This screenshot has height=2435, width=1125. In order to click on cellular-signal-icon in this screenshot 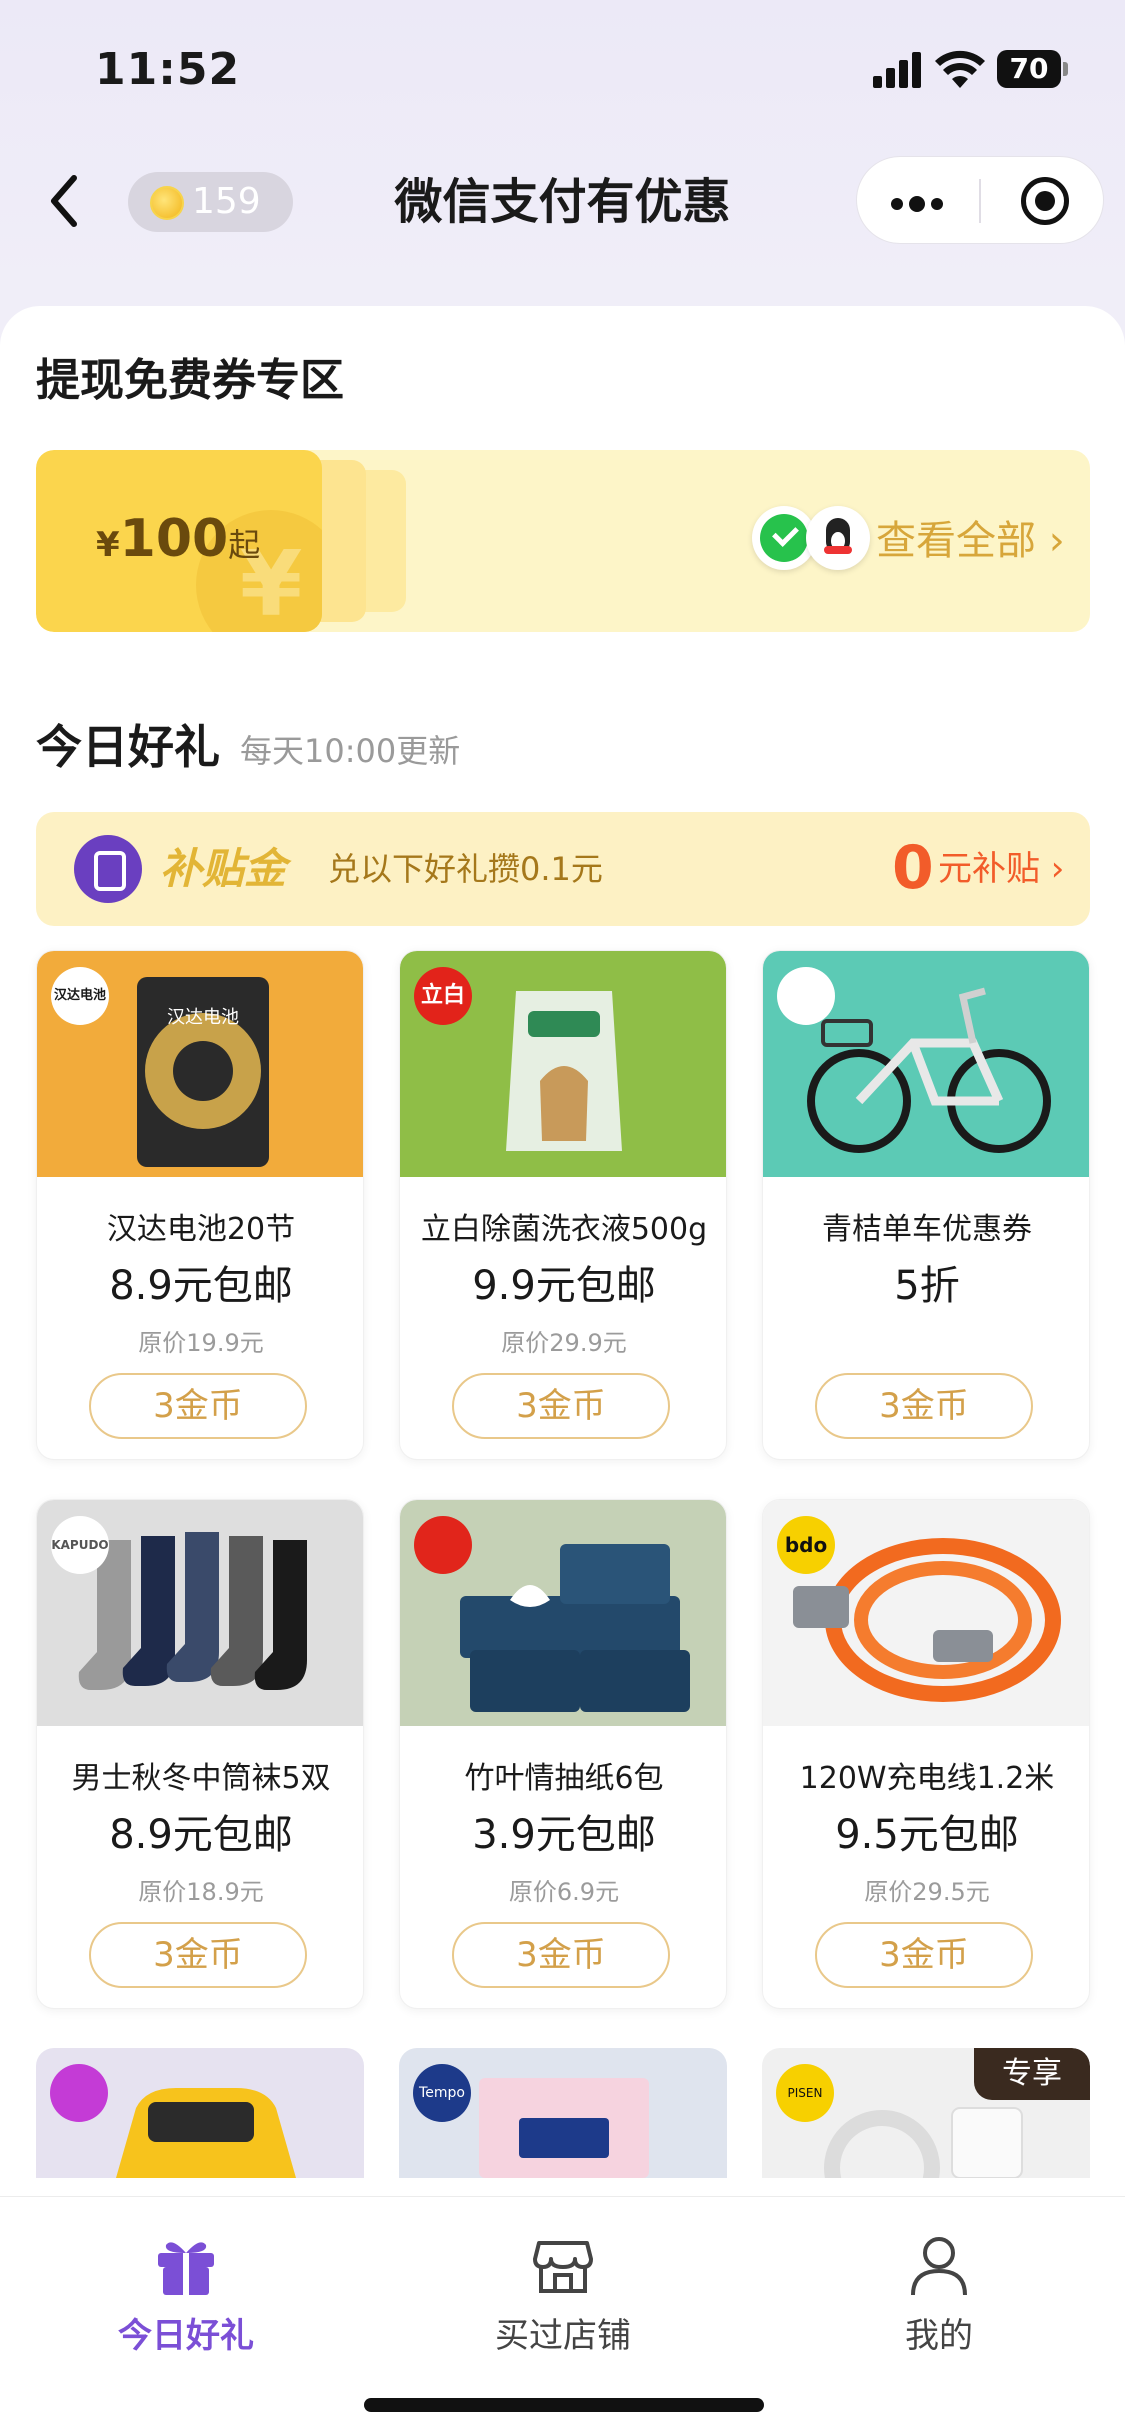, I will do `click(899, 70)`.